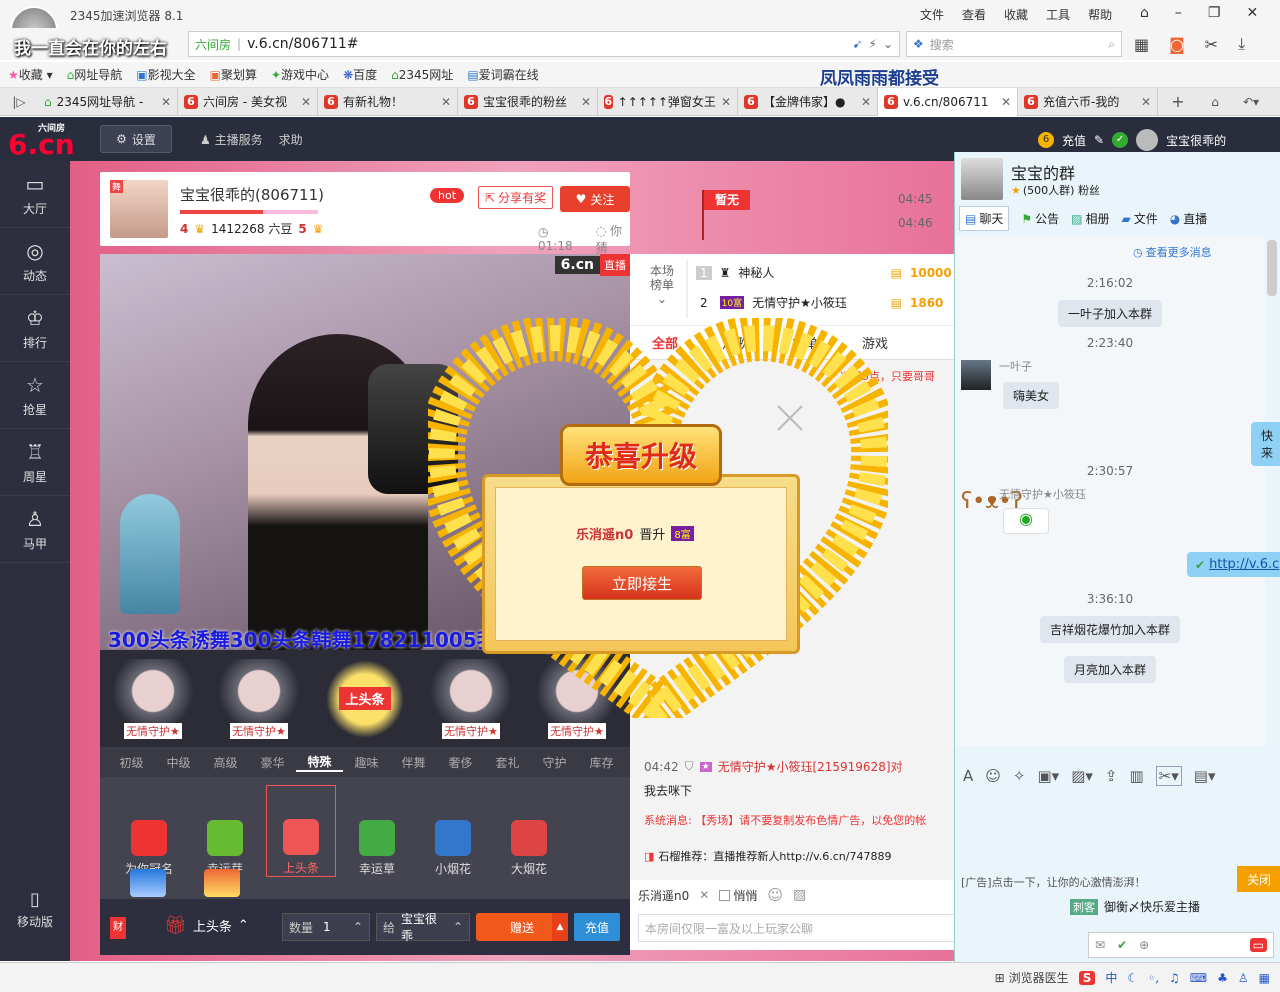  Describe the element at coordinates (1144, 945) in the screenshot. I see `zoom-icon: ⊕` at that location.